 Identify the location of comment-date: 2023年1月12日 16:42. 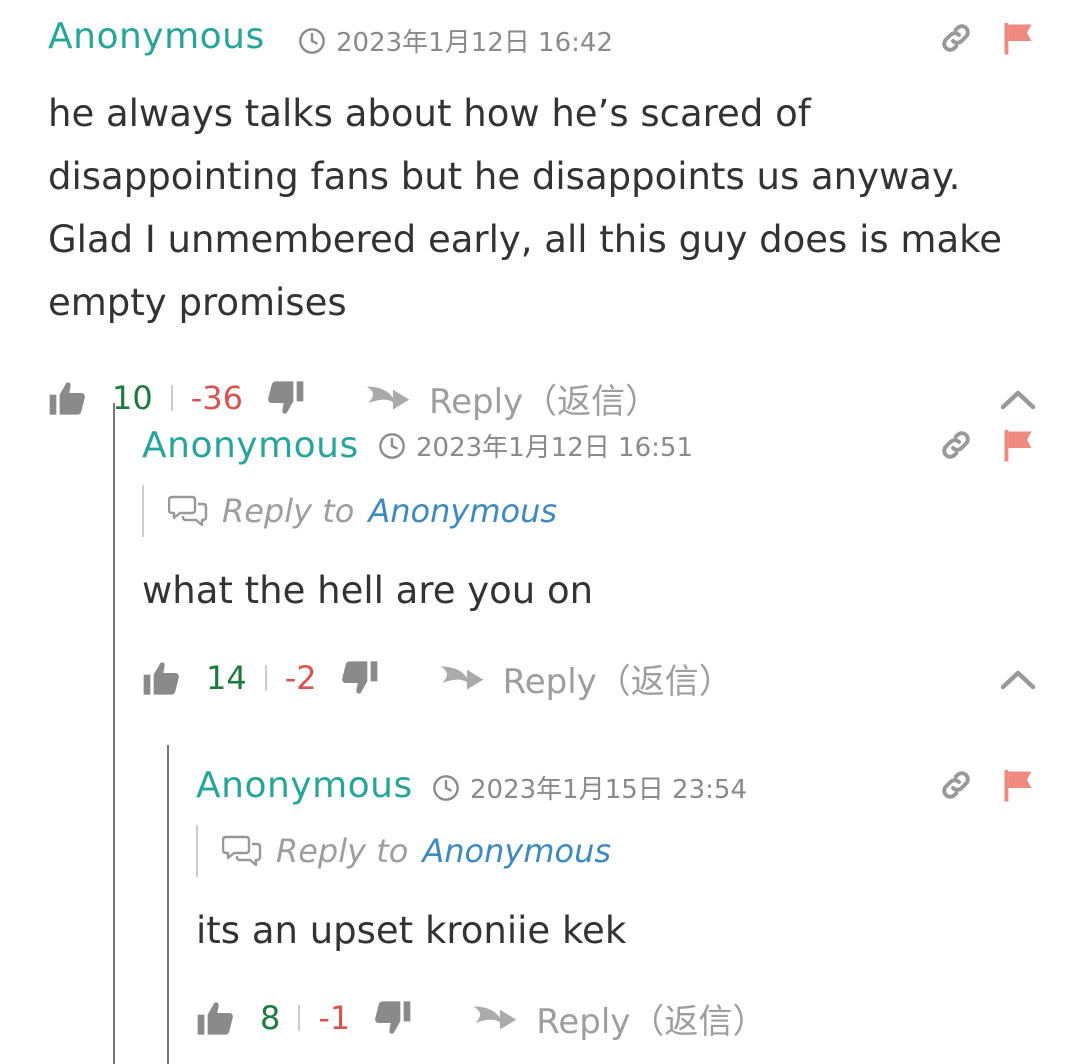
(455, 40).